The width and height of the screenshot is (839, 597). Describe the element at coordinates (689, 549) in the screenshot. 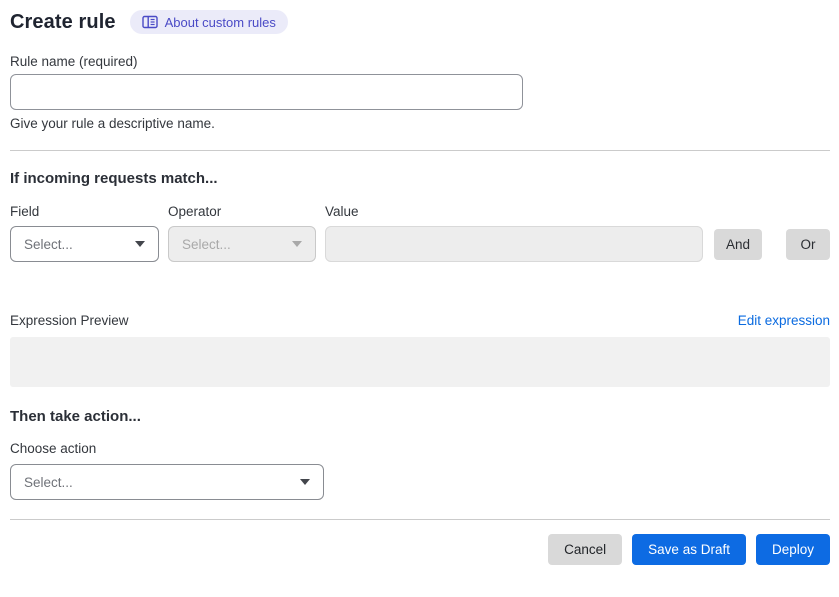

I see `save-as-draft-button: Save as Draft` at that location.